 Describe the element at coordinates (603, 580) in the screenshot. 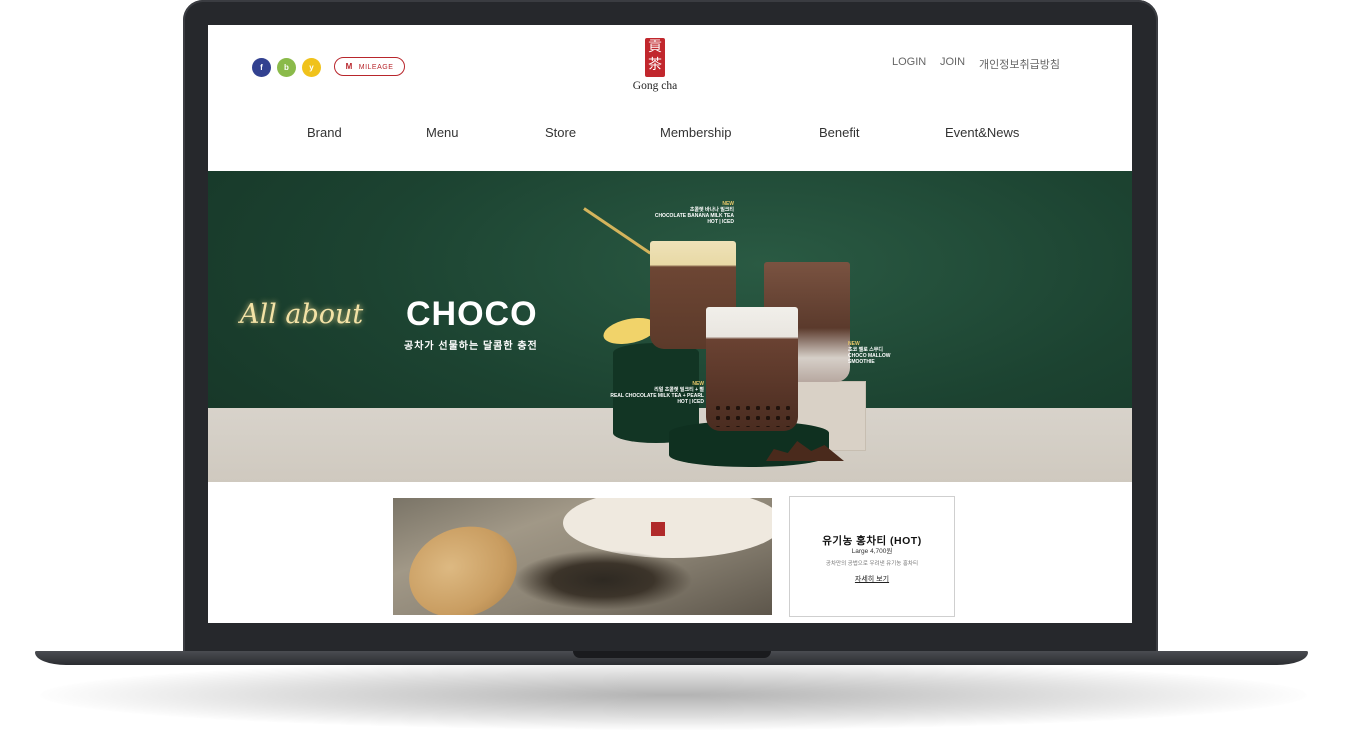

I see `tea-leaves-image` at that location.